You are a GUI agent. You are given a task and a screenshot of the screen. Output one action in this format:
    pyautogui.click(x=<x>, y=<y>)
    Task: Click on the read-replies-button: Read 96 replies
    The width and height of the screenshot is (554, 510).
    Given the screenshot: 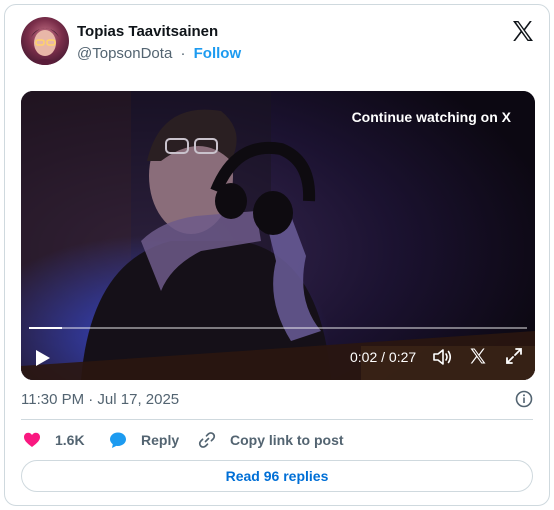 What is the action you would take?
    pyautogui.click(x=277, y=476)
    